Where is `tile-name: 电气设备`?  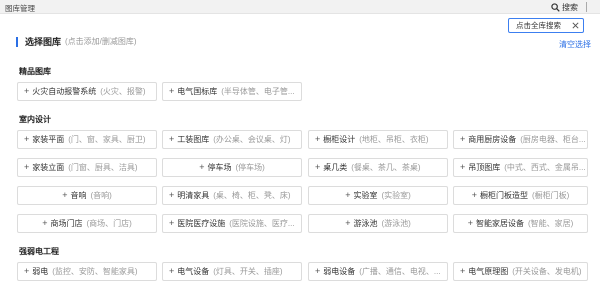 tile-name: 电气设备 is located at coordinates (193, 271).